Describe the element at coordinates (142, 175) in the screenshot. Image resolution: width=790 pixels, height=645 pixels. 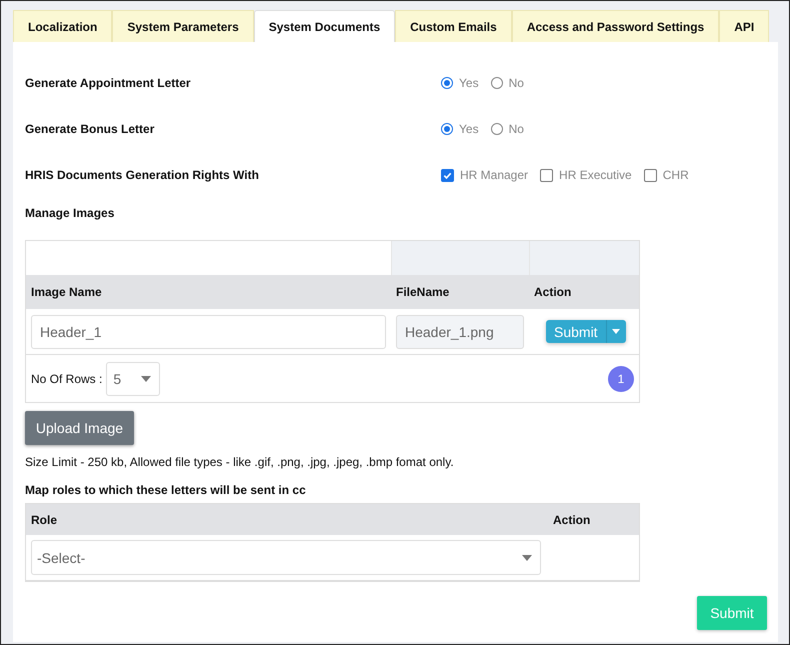
I see `setting-label: HRIS Documents Generation Rights With` at that location.